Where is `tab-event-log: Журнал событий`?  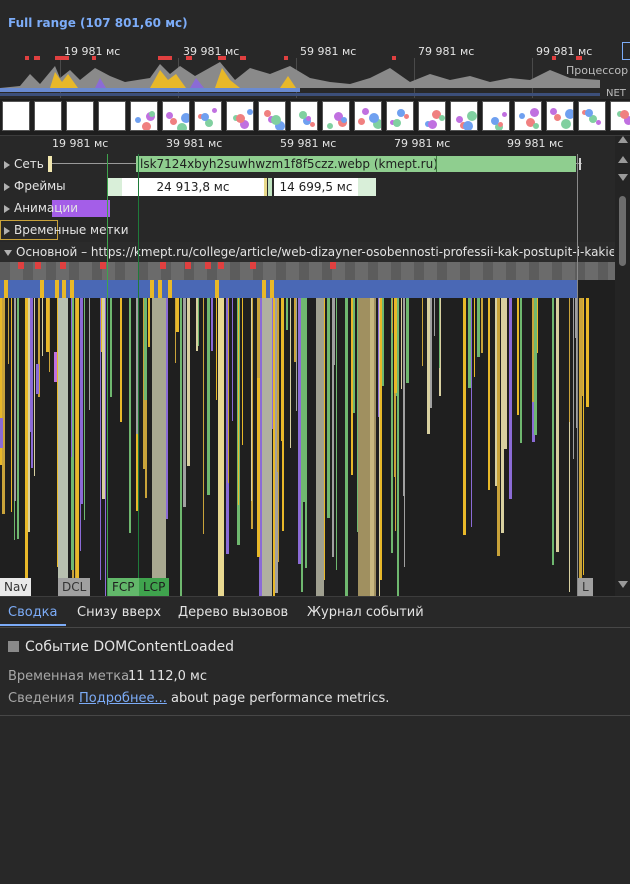 tab-event-log: Журнал событий is located at coordinates (365, 612).